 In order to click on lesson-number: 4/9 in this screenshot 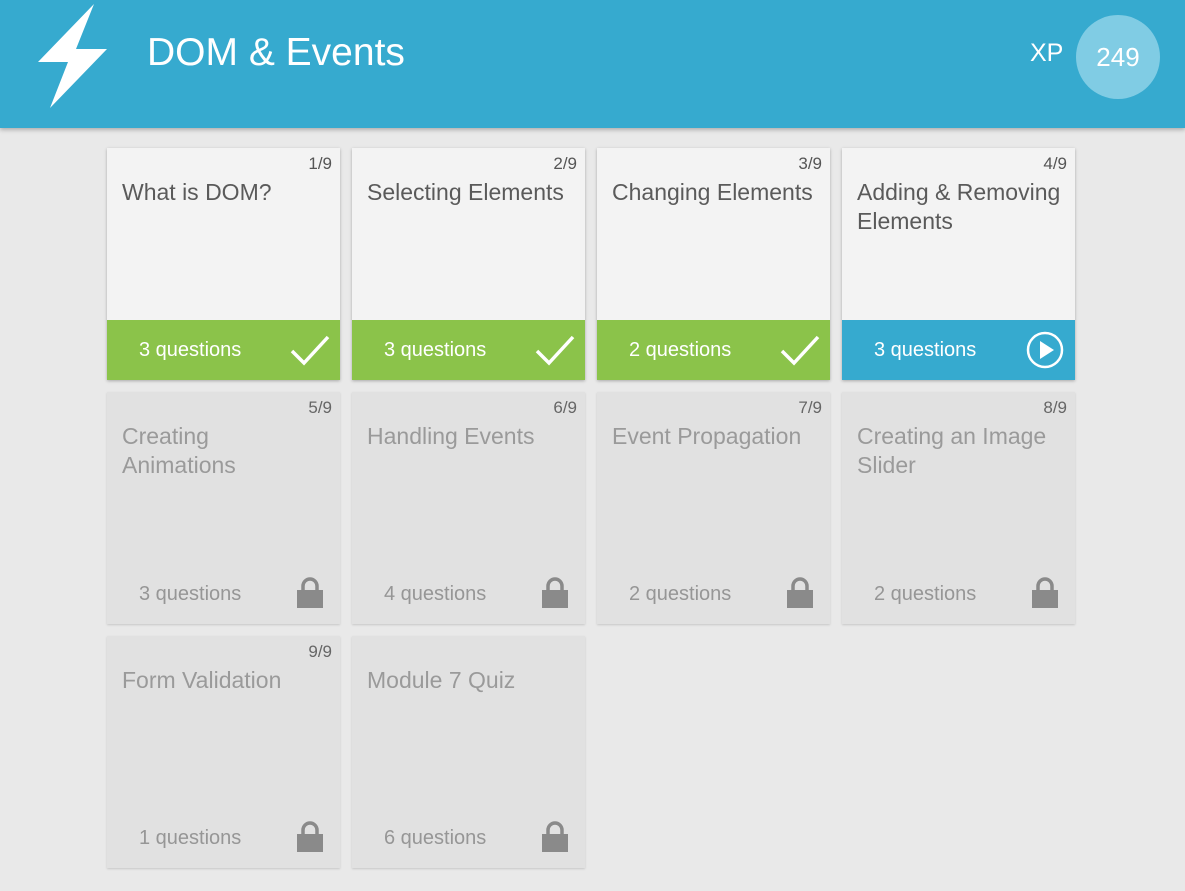, I will do `click(1055, 163)`.